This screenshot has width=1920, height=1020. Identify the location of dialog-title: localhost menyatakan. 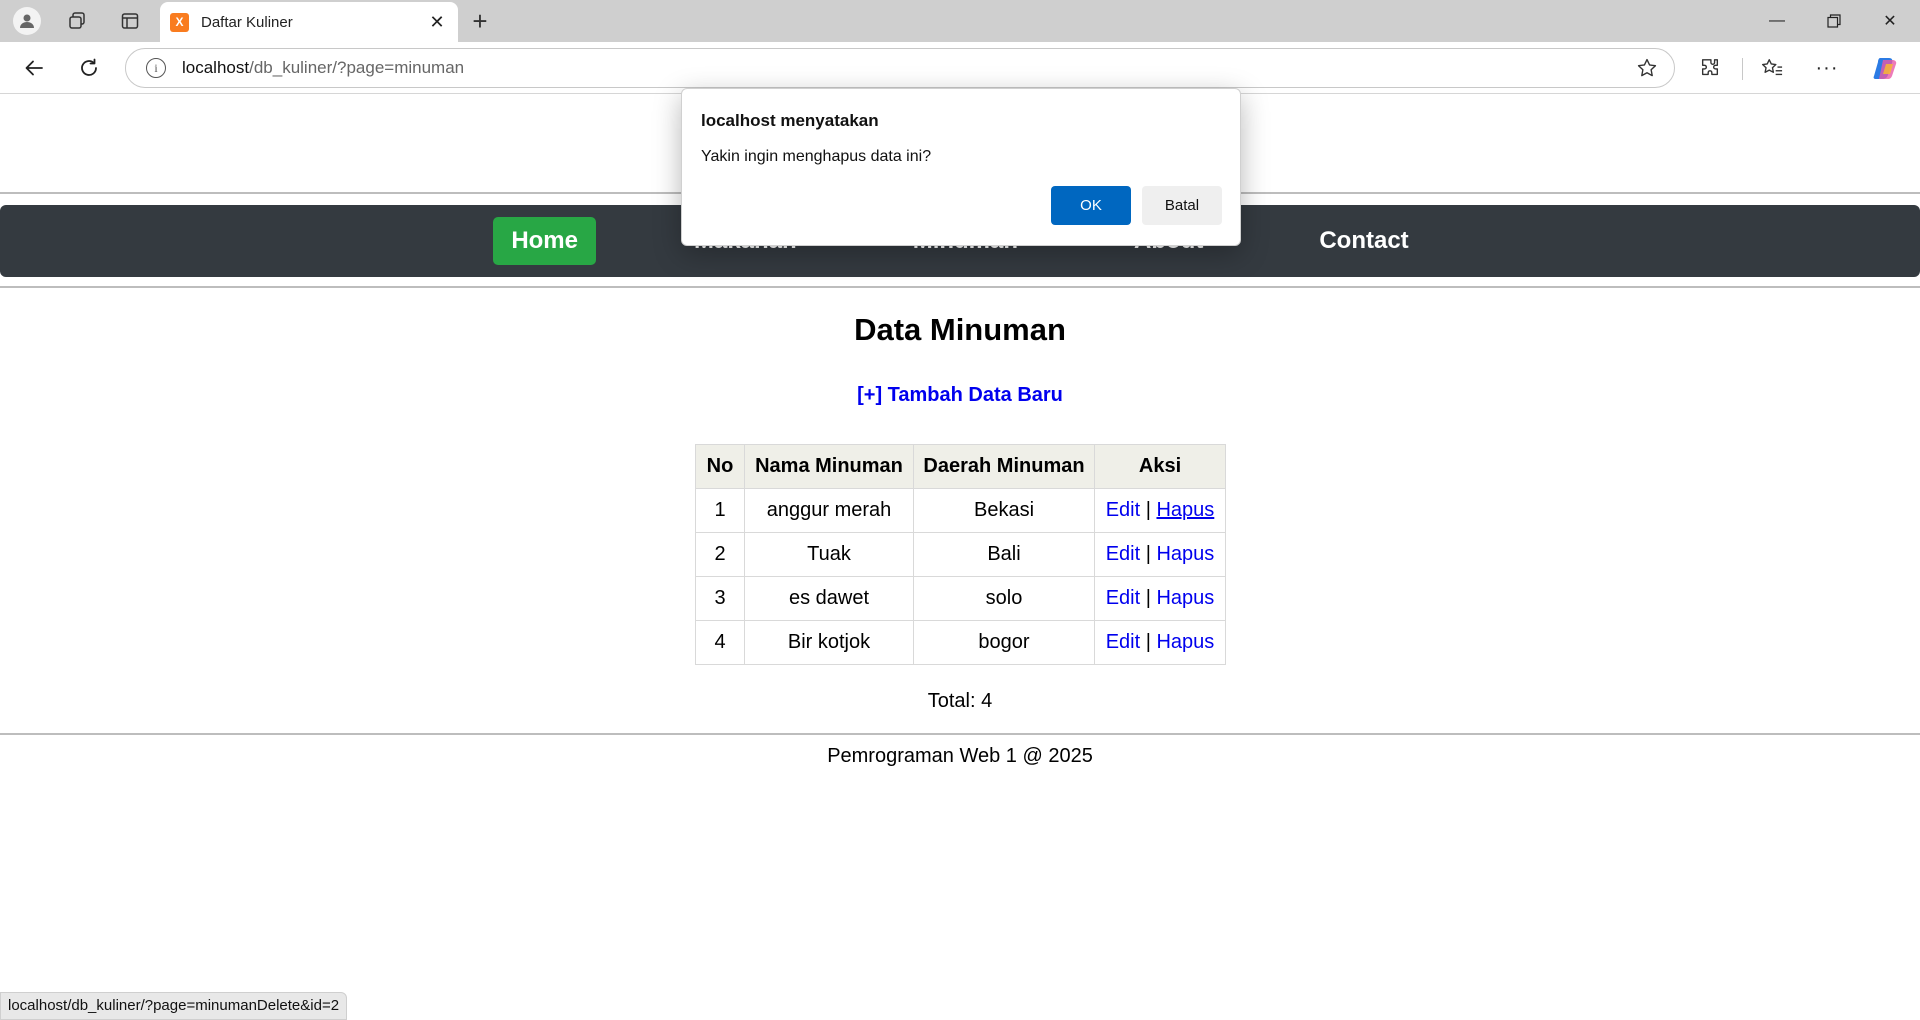
(790, 120).